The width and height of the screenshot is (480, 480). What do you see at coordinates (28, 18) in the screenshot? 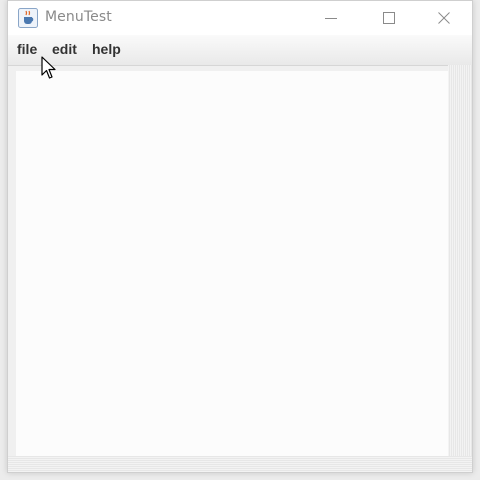
I see `java-coffee-icon` at bounding box center [28, 18].